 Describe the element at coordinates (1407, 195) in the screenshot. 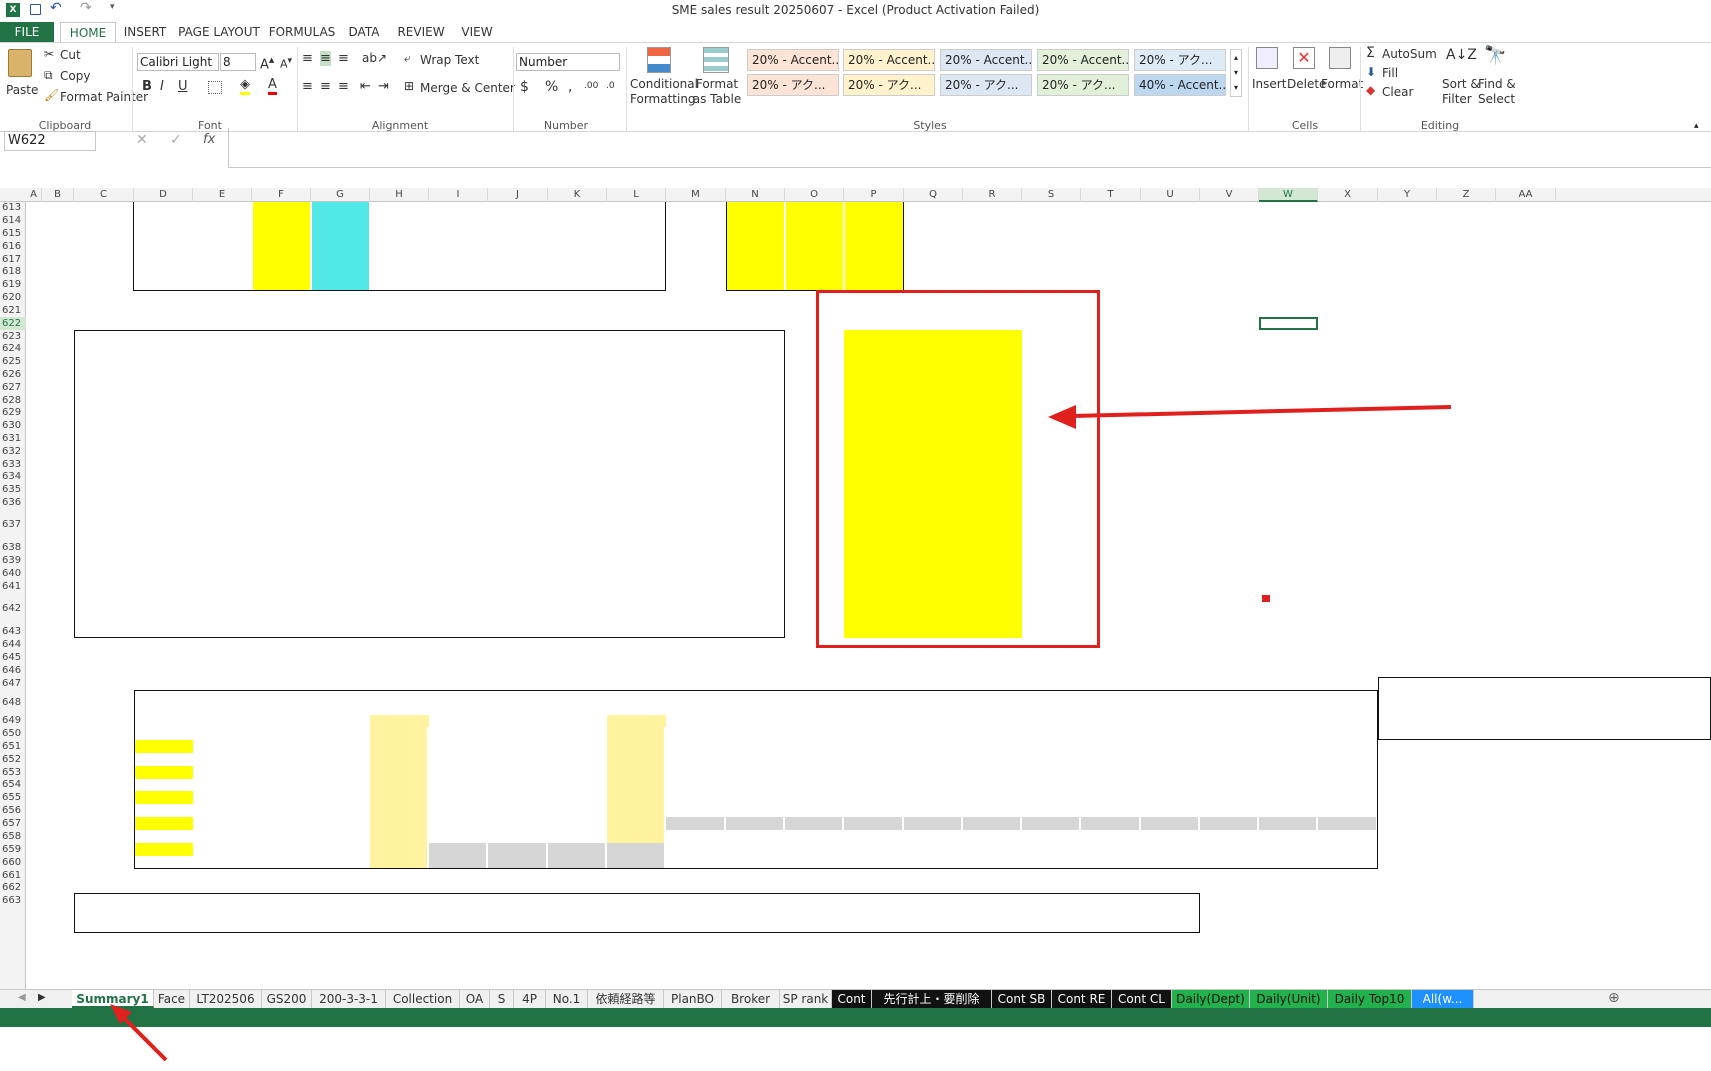

I see `column-header-Y: Y` at that location.